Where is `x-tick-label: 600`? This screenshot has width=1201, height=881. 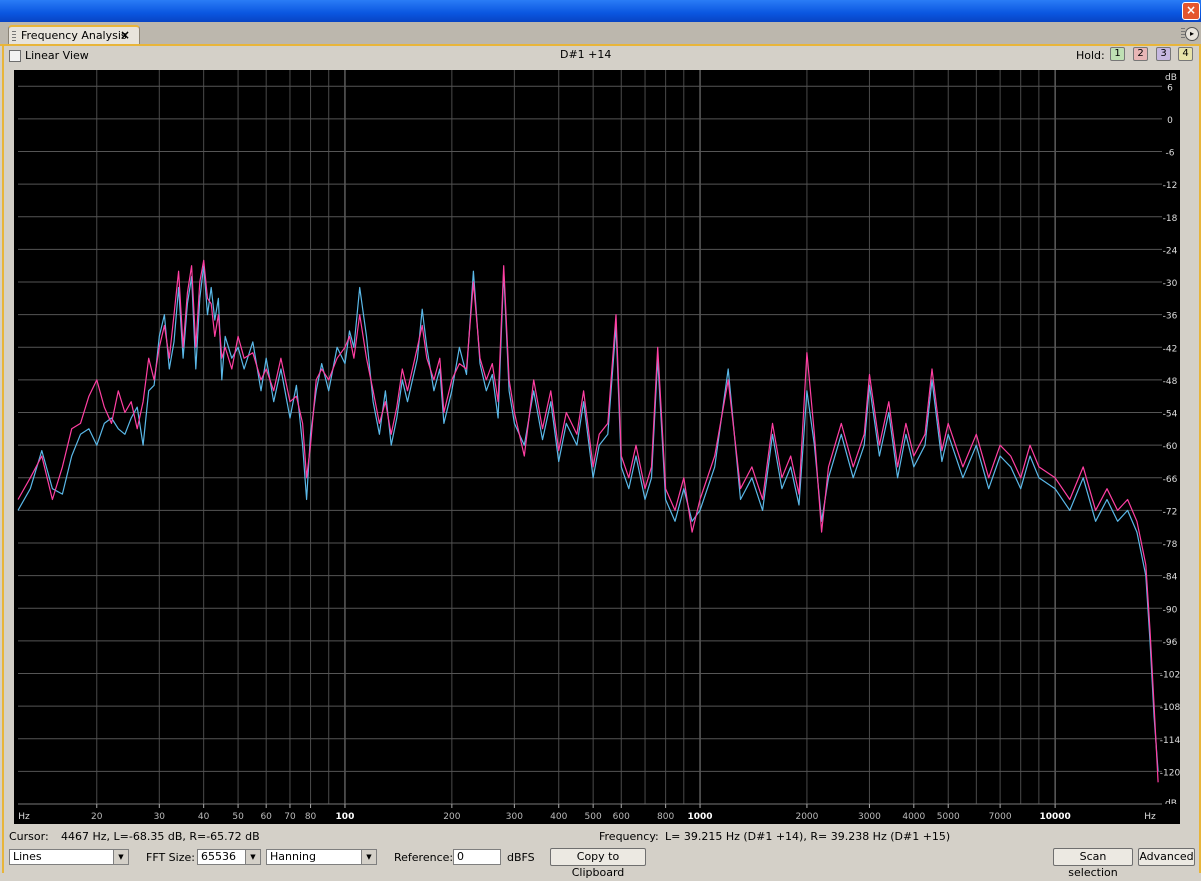
x-tick-label: 600 is located at coordinates (621, 817).